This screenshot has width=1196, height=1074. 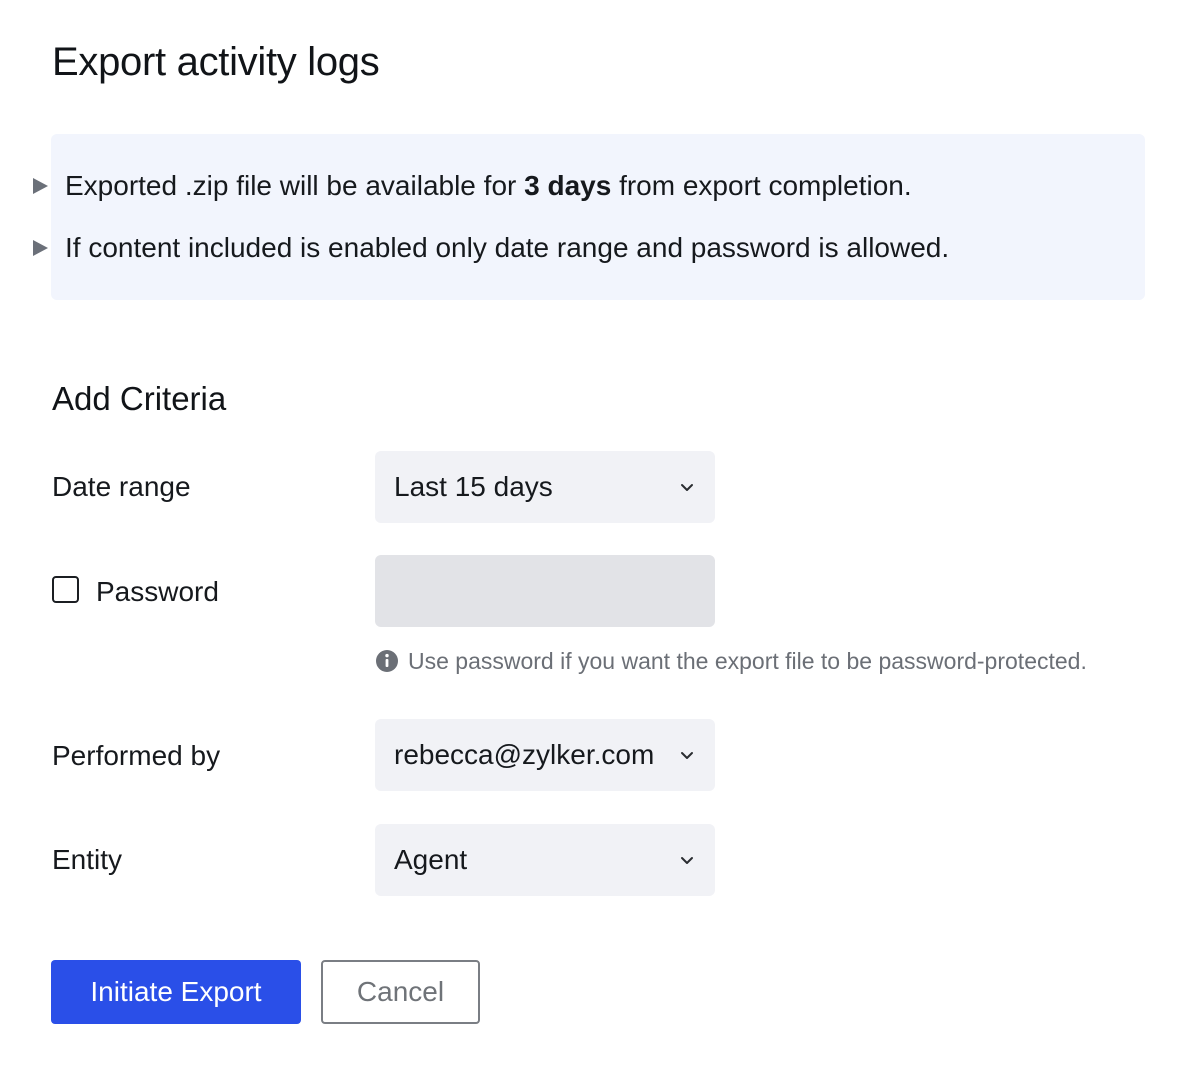 I want to click on date-range-select: Last 15 days, so click(x=545, y=487).